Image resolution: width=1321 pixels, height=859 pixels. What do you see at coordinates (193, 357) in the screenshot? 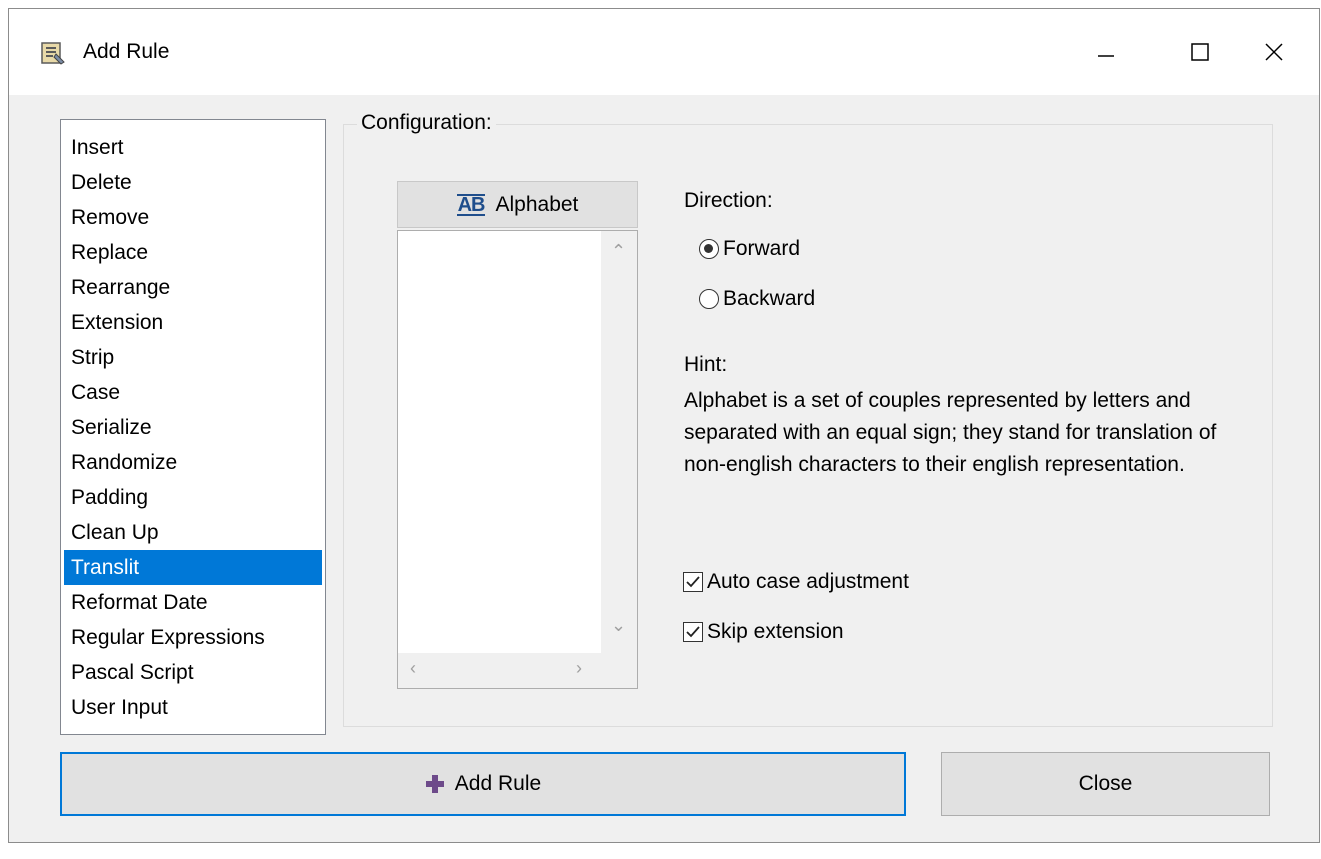
I see `rule-item-strip: Strip` at bounding box center [193, 357].